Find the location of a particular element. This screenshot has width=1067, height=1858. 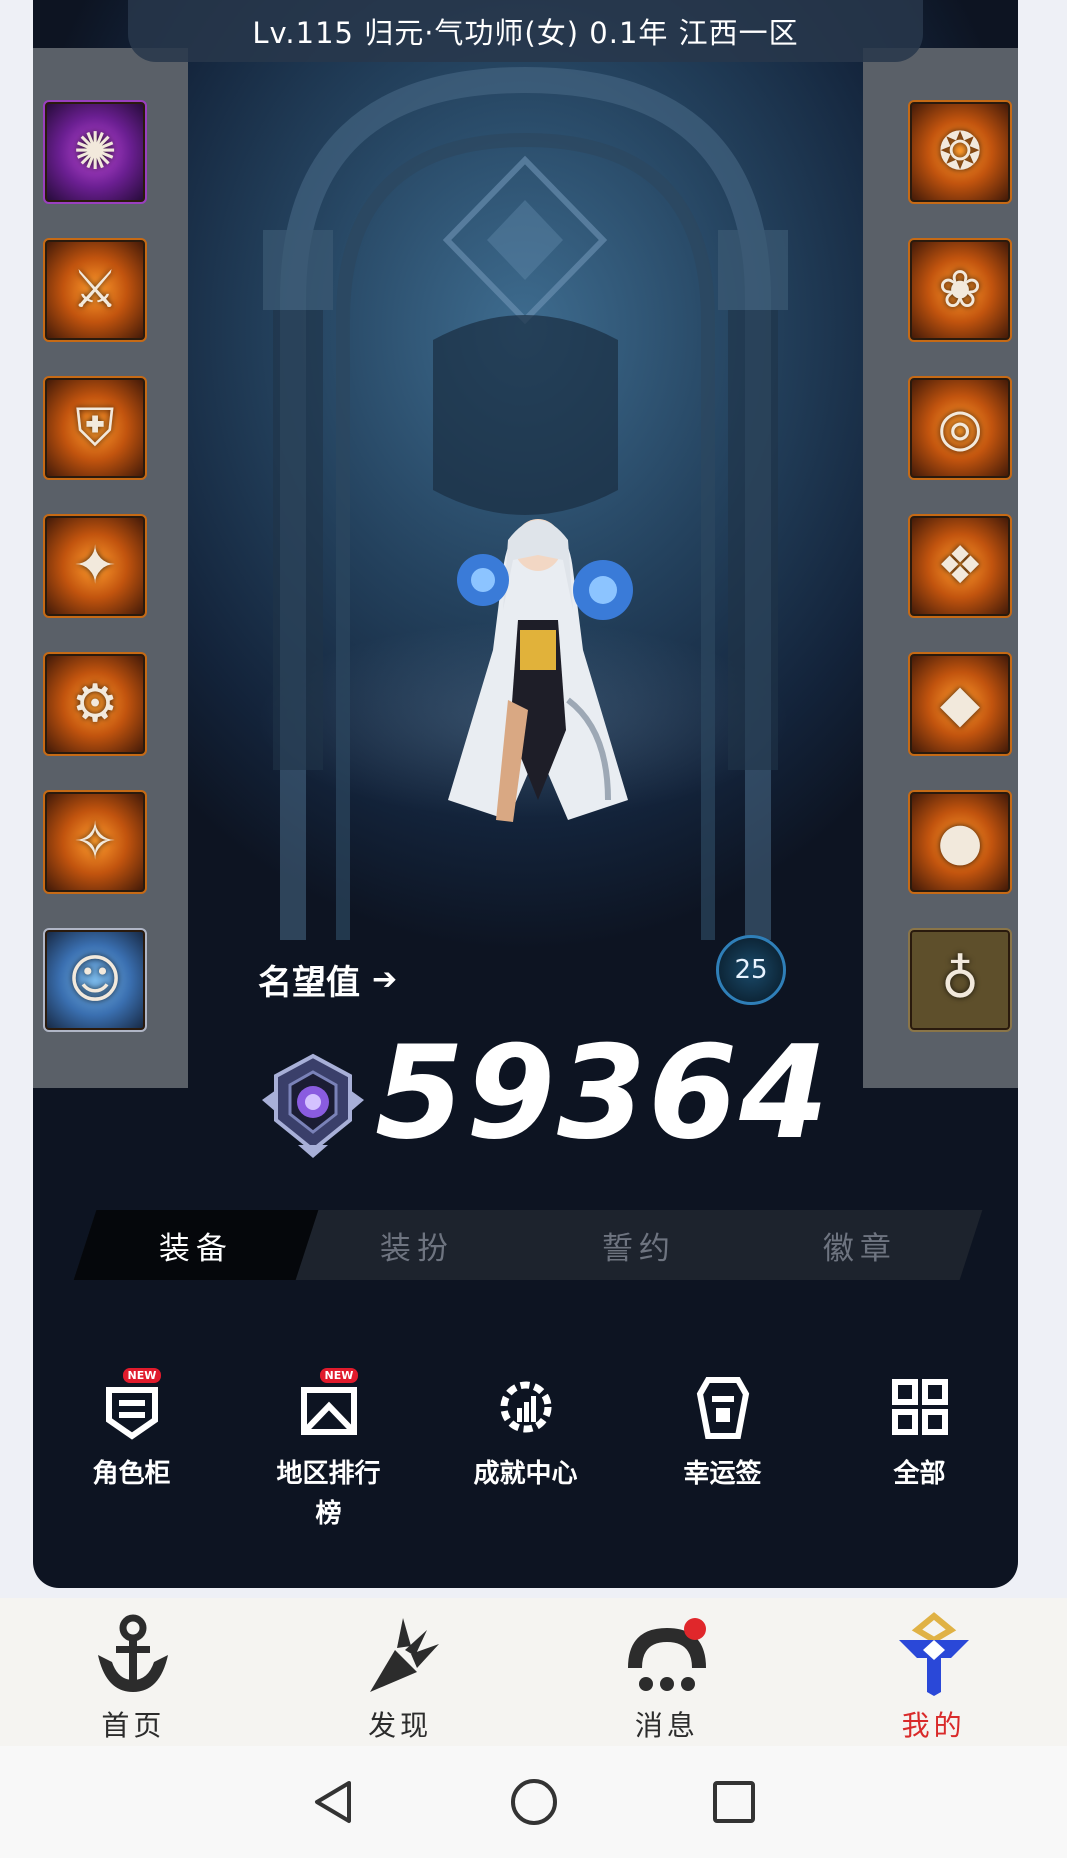

equip-slot-earring: ● is located at coordinates (960, 842).